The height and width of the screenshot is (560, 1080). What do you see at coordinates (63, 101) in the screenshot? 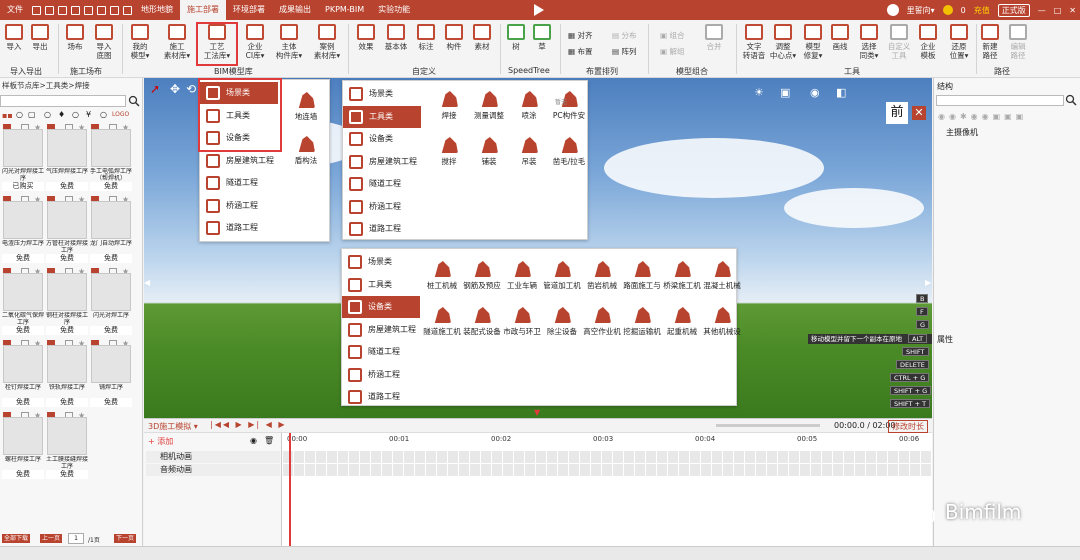
I see `library-search-input` at bounding box center [63, 101].